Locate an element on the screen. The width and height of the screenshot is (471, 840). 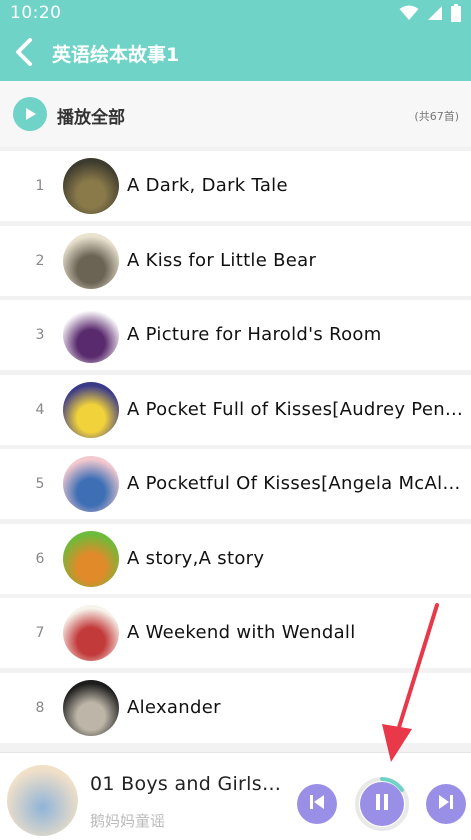
back-button is located at coordinates (24, 54).